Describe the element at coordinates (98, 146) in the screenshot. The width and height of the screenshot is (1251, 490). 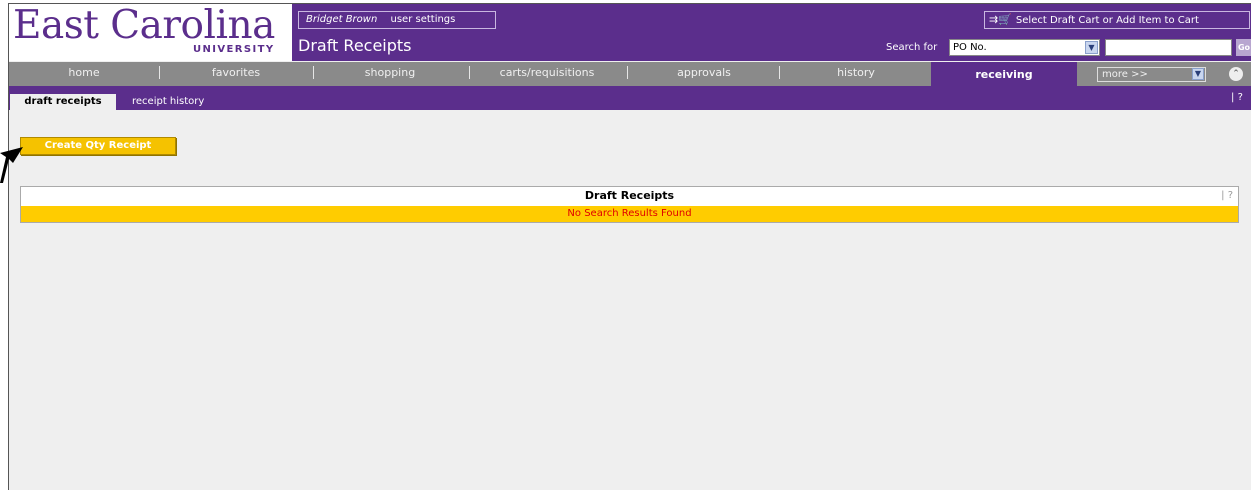
I see `create-qty-receipt-button: Create Qty Receipt` at that location.